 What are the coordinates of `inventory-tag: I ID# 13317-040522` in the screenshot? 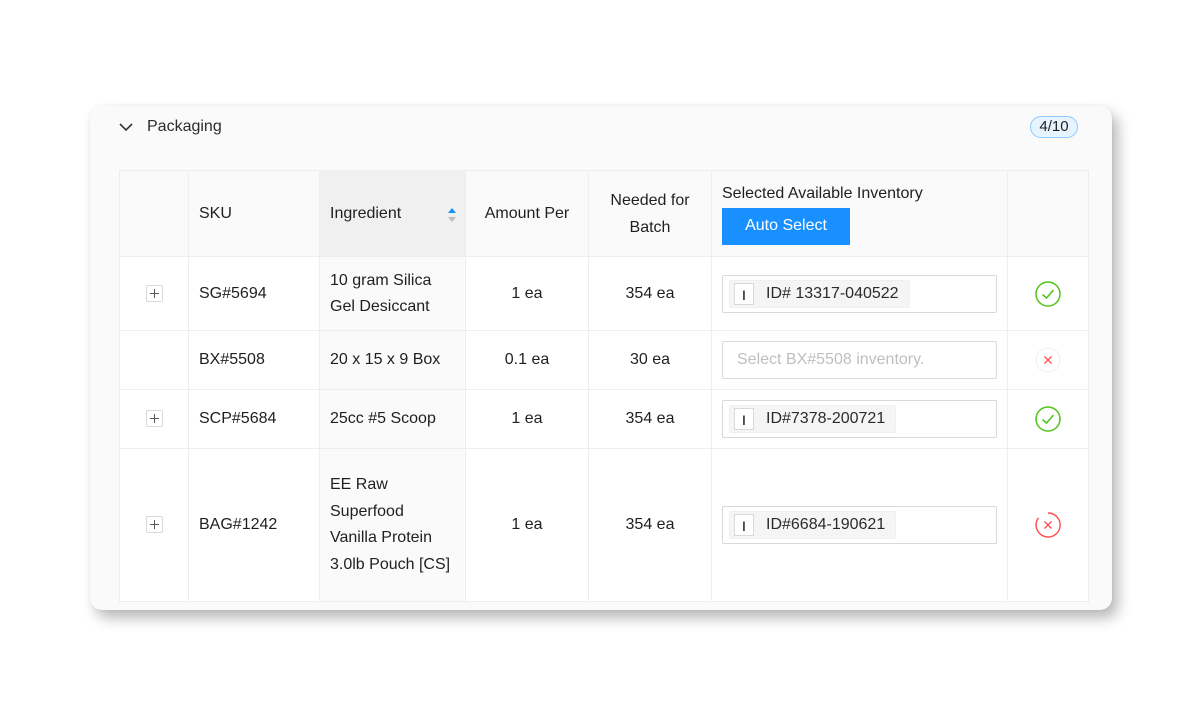 It's located at (819, 293).